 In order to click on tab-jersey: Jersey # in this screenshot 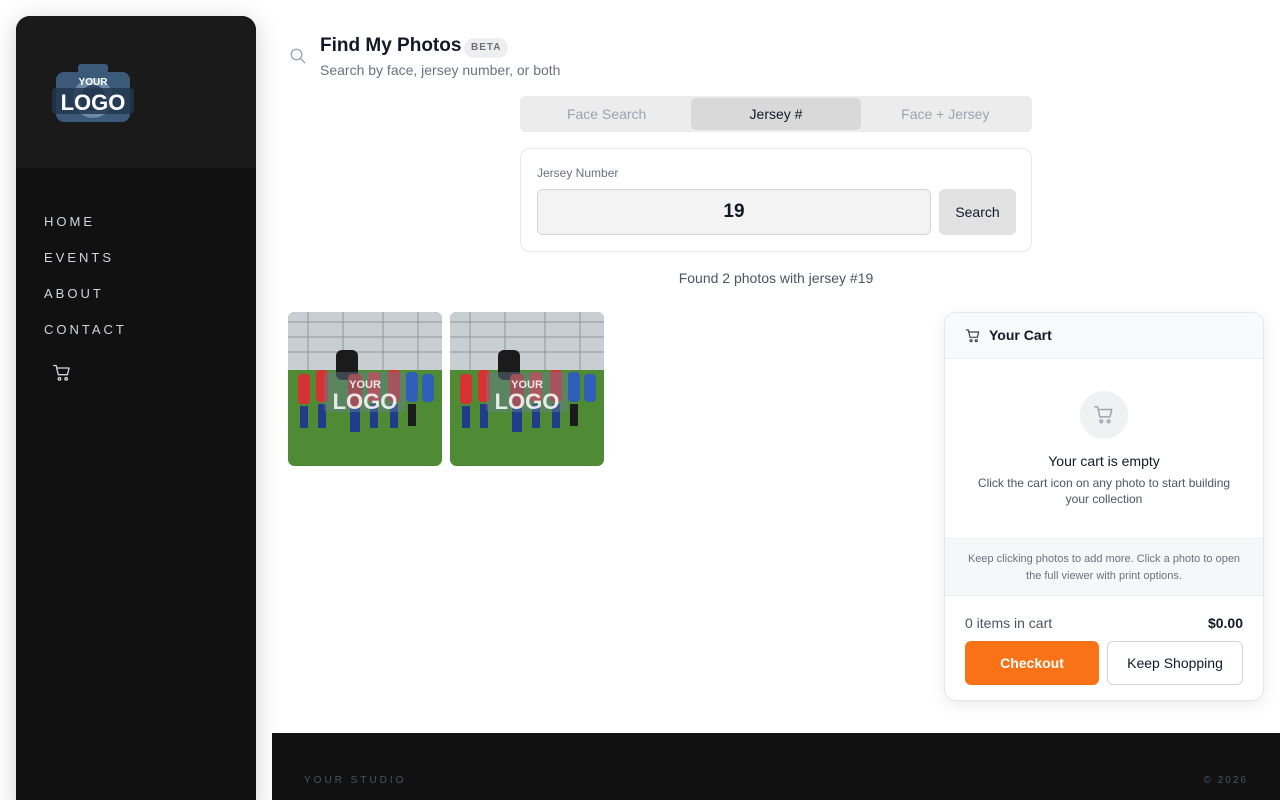, I will do `click(776, 114)`.